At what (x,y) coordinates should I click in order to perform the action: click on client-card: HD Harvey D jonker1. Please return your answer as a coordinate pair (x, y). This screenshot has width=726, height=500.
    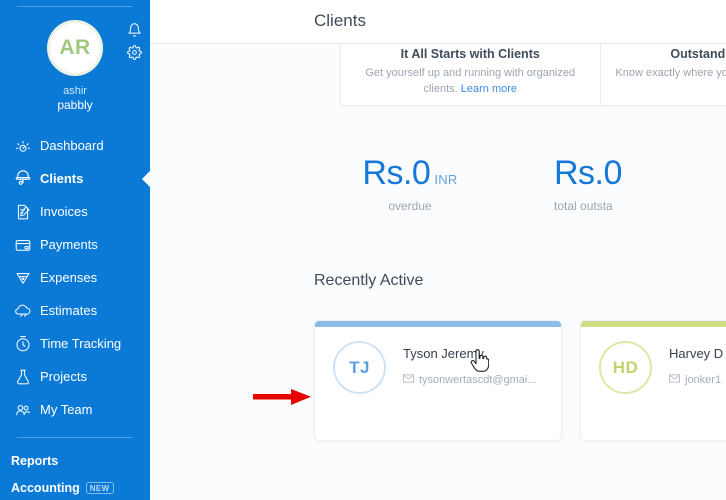
    Looking at the image, I should click on (653, 380).